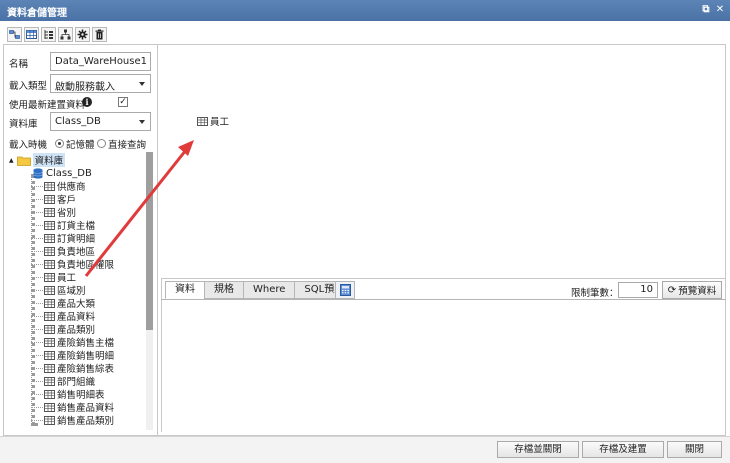  I want to click on limit-label: 限制筆數：, so click(595, 293).